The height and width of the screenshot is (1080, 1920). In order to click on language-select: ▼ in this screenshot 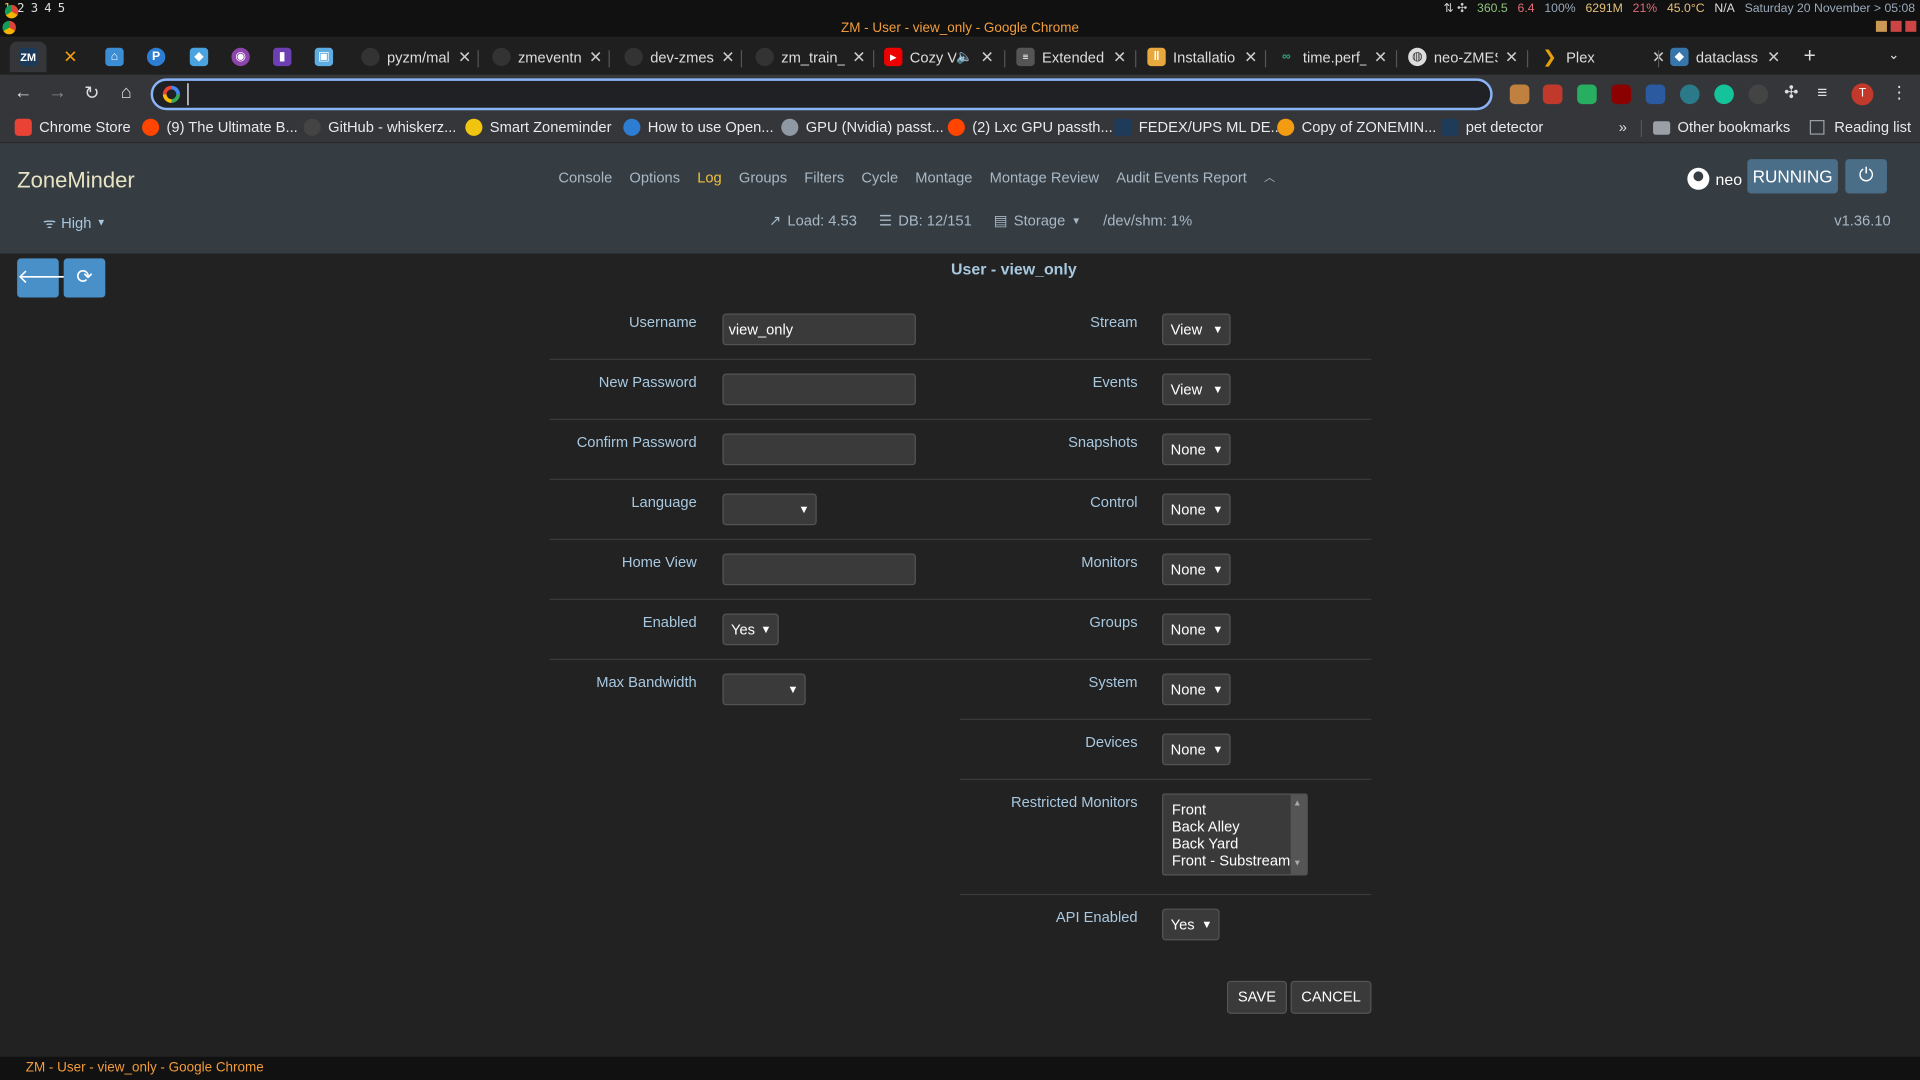, I will do `click(769, 509)`.